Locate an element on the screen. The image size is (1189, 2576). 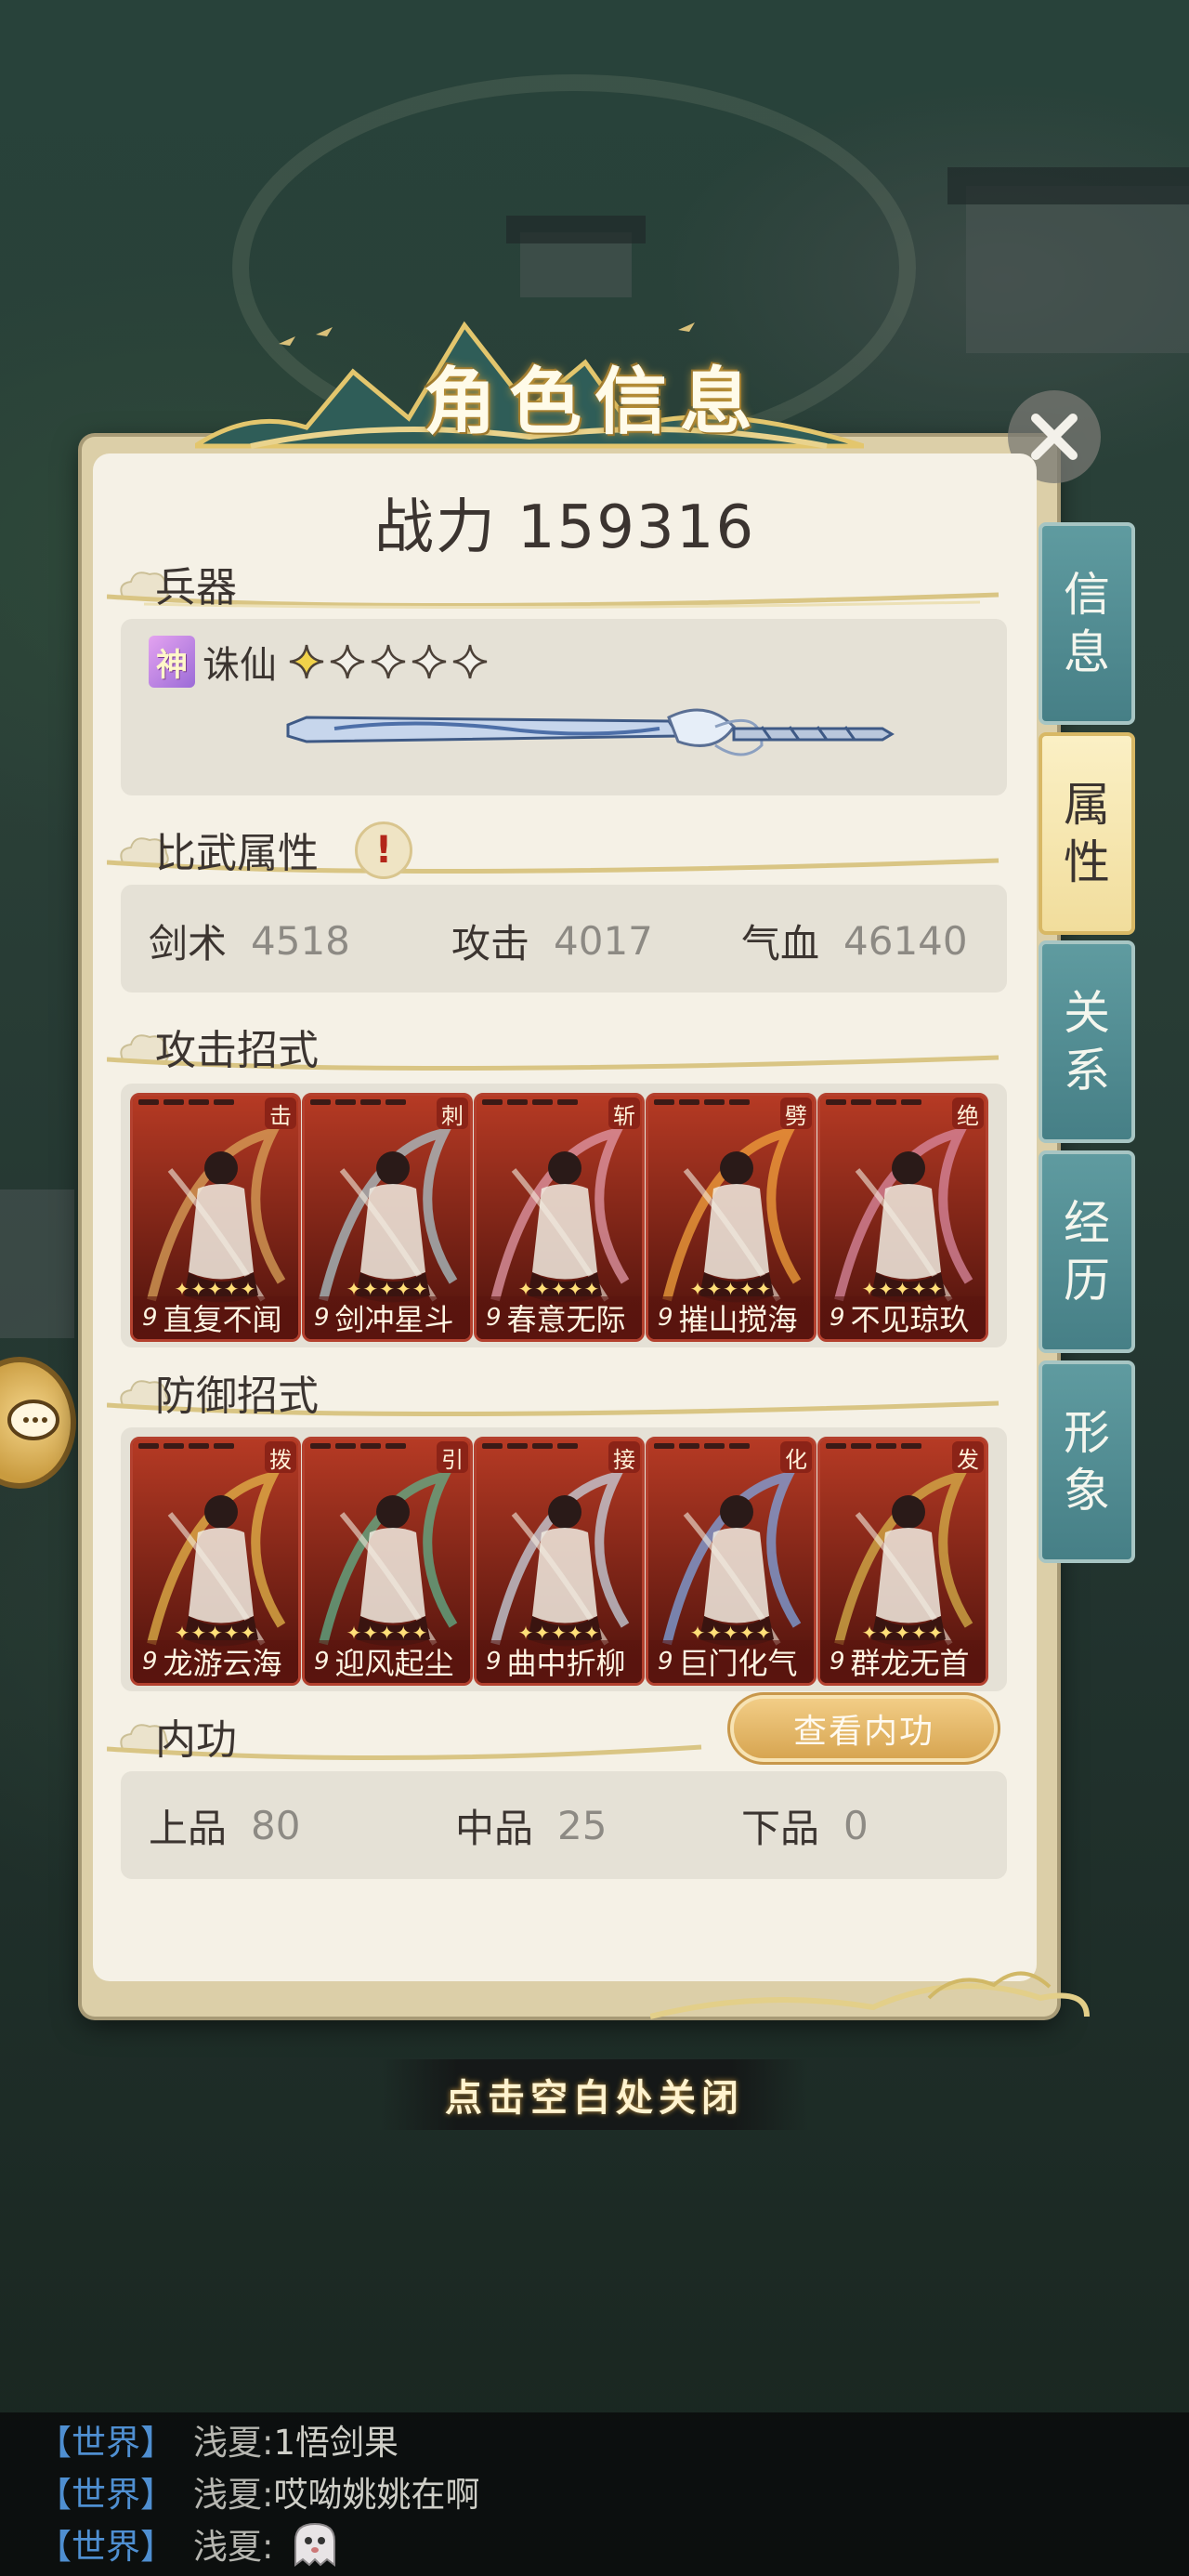
stat-hp: 气血 46140 is located at coordinates (855, 940).